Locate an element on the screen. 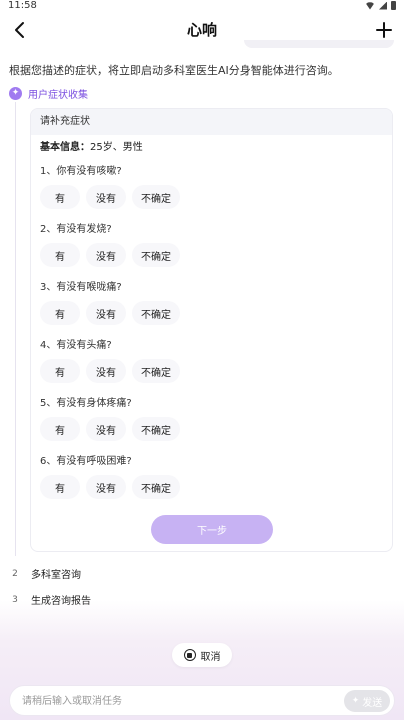  step-1-label: 用户症状收集 is located at coordinates (58, 95).